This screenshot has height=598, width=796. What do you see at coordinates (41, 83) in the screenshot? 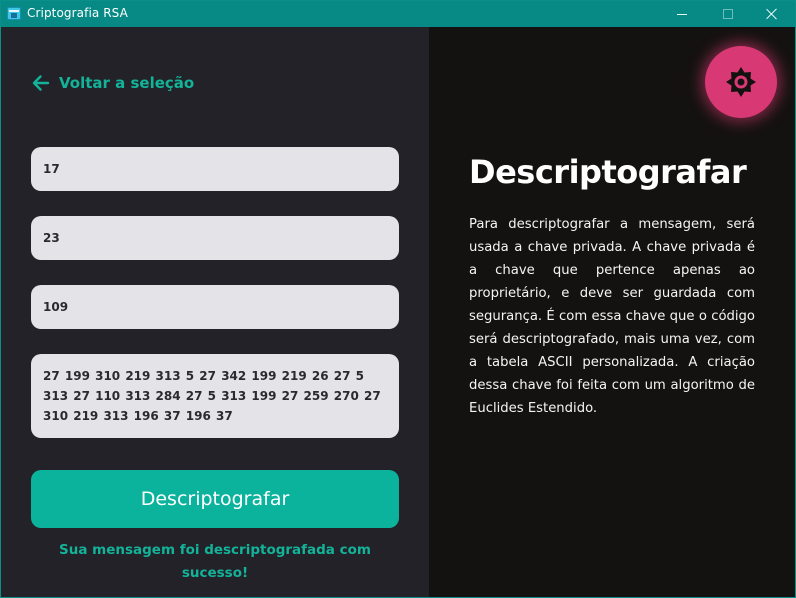
I see `arrow-left-icon` at bounding box center [41, 83].